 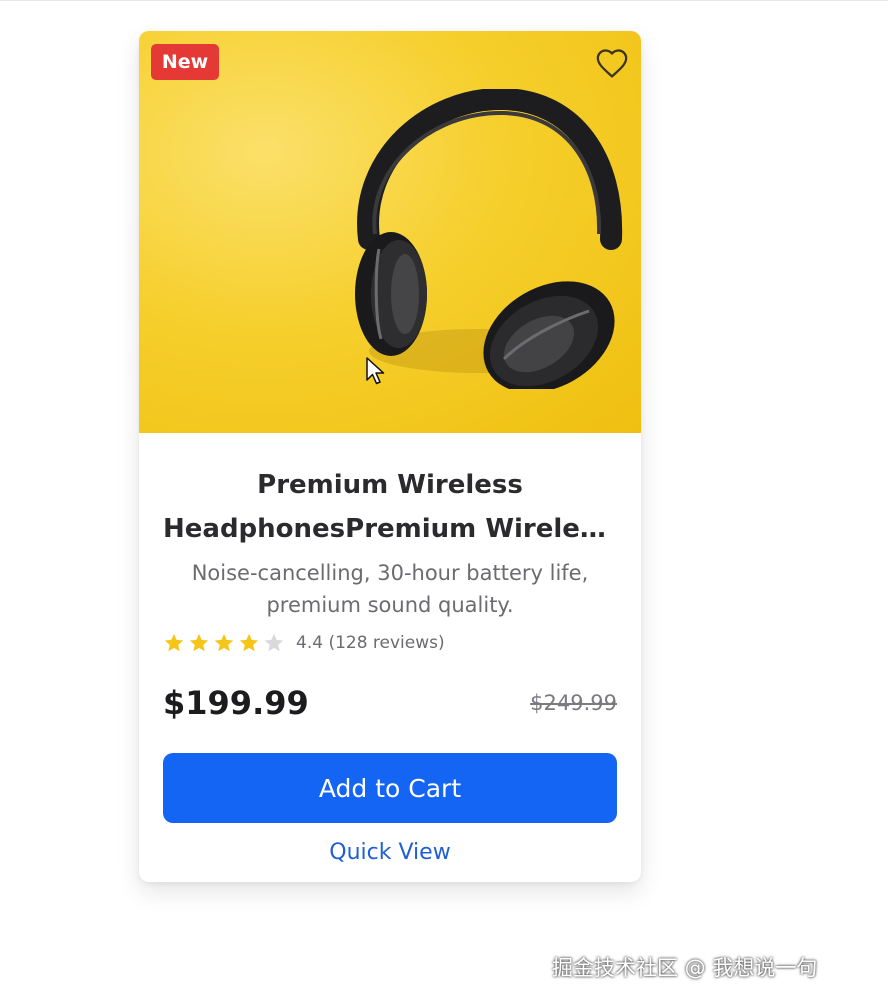 What do you see at coordinates (236, 703) in the screenshot?
I see `current-price: $199.99` at bounding box center [236, 703].